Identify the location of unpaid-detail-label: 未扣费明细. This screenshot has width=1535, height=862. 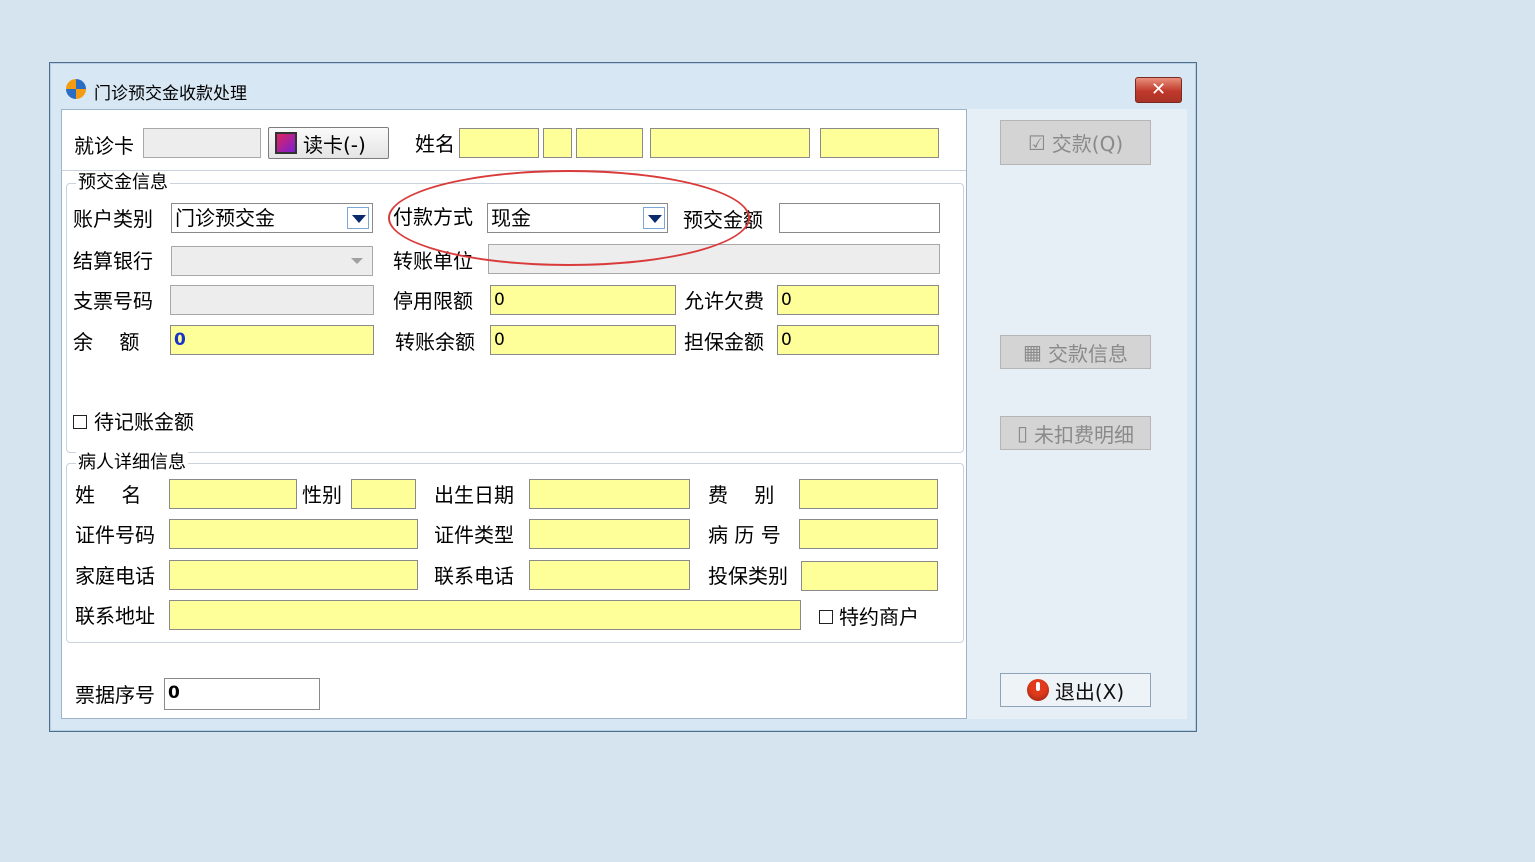
(1084, 434).